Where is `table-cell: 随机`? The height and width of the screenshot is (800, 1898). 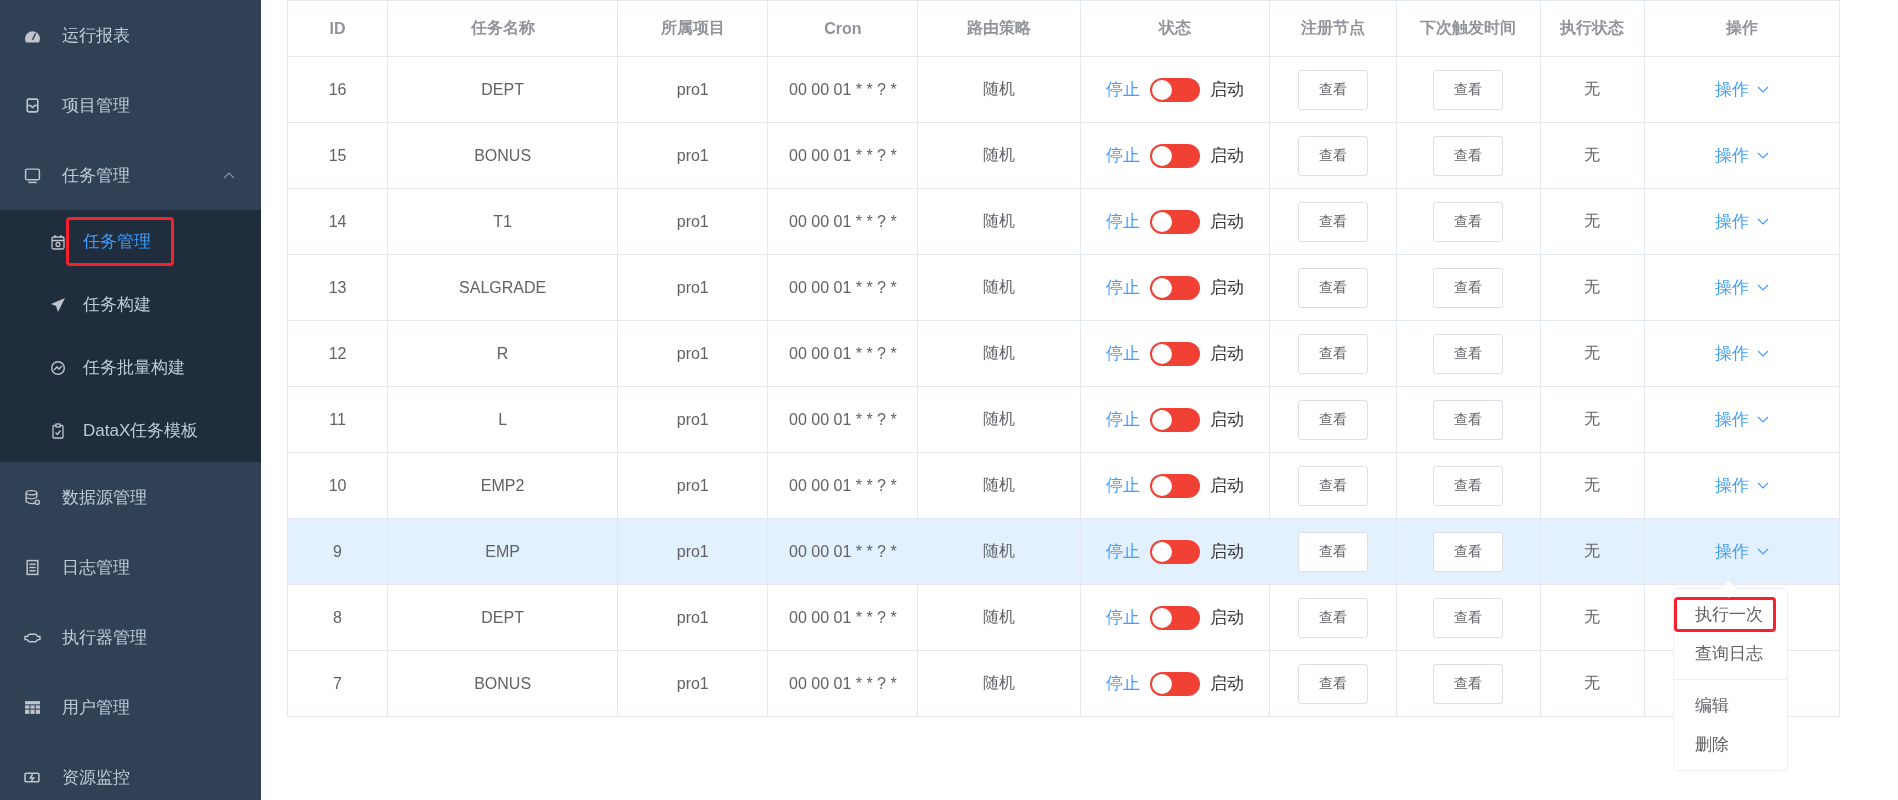 table-cell: 随机 is located at coordinates (999, 287).